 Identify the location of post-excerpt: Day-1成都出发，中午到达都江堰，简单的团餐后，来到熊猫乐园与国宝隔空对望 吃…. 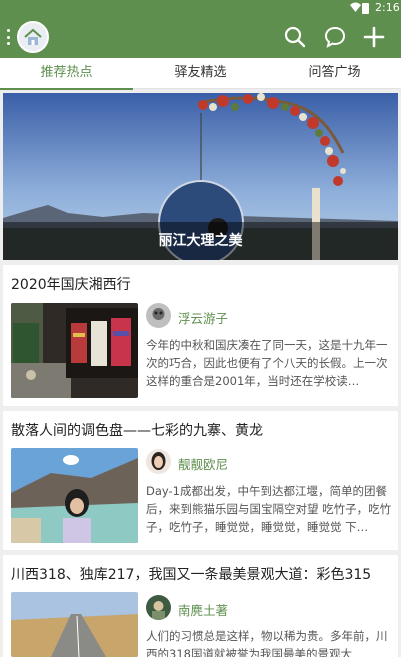
(269, 509).